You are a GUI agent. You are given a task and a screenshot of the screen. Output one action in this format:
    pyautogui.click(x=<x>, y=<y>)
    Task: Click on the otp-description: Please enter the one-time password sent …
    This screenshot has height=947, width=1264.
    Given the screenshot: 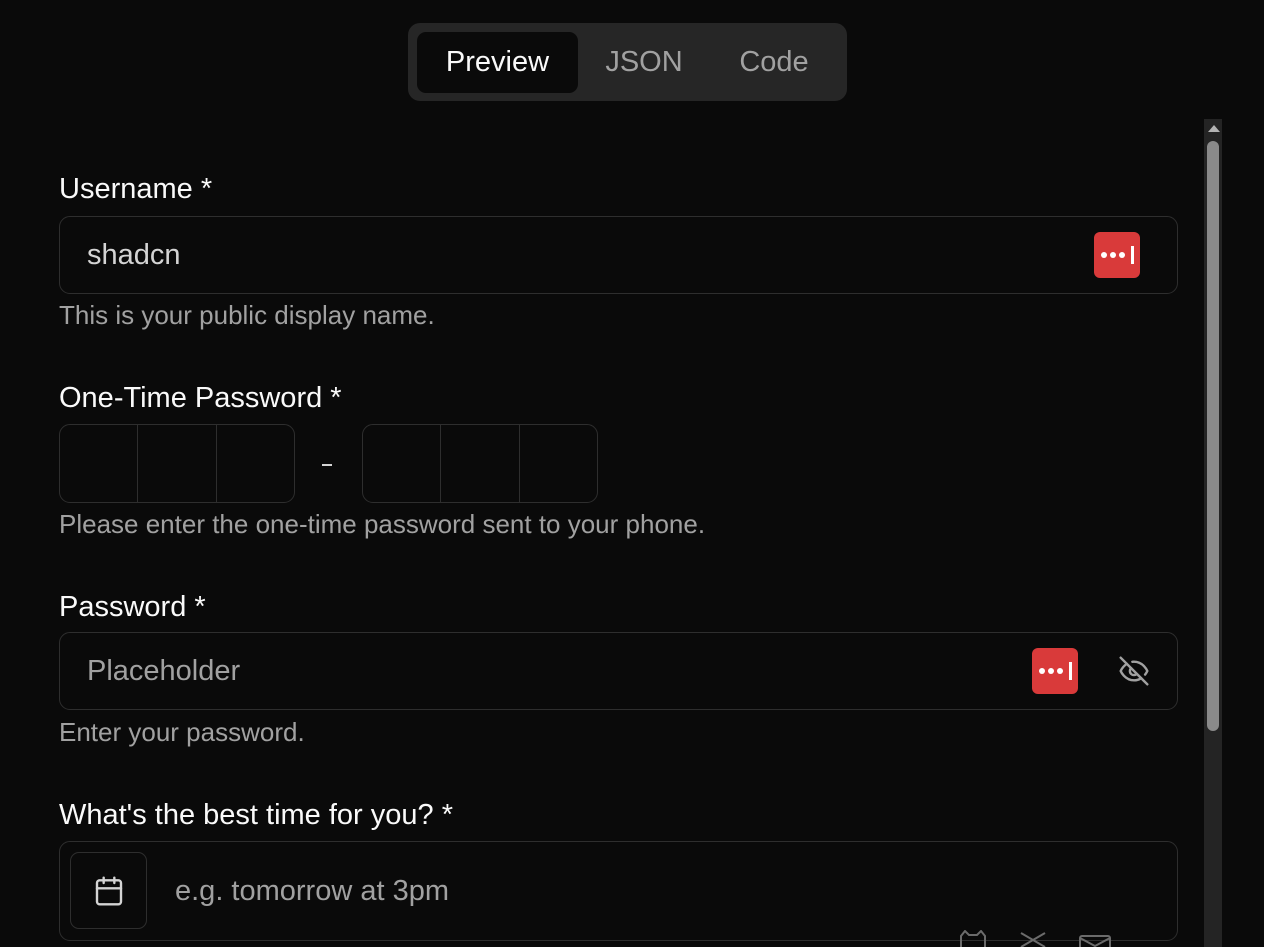 What is the action you would take?
    pyautogui.click(x=382, y=524)
    